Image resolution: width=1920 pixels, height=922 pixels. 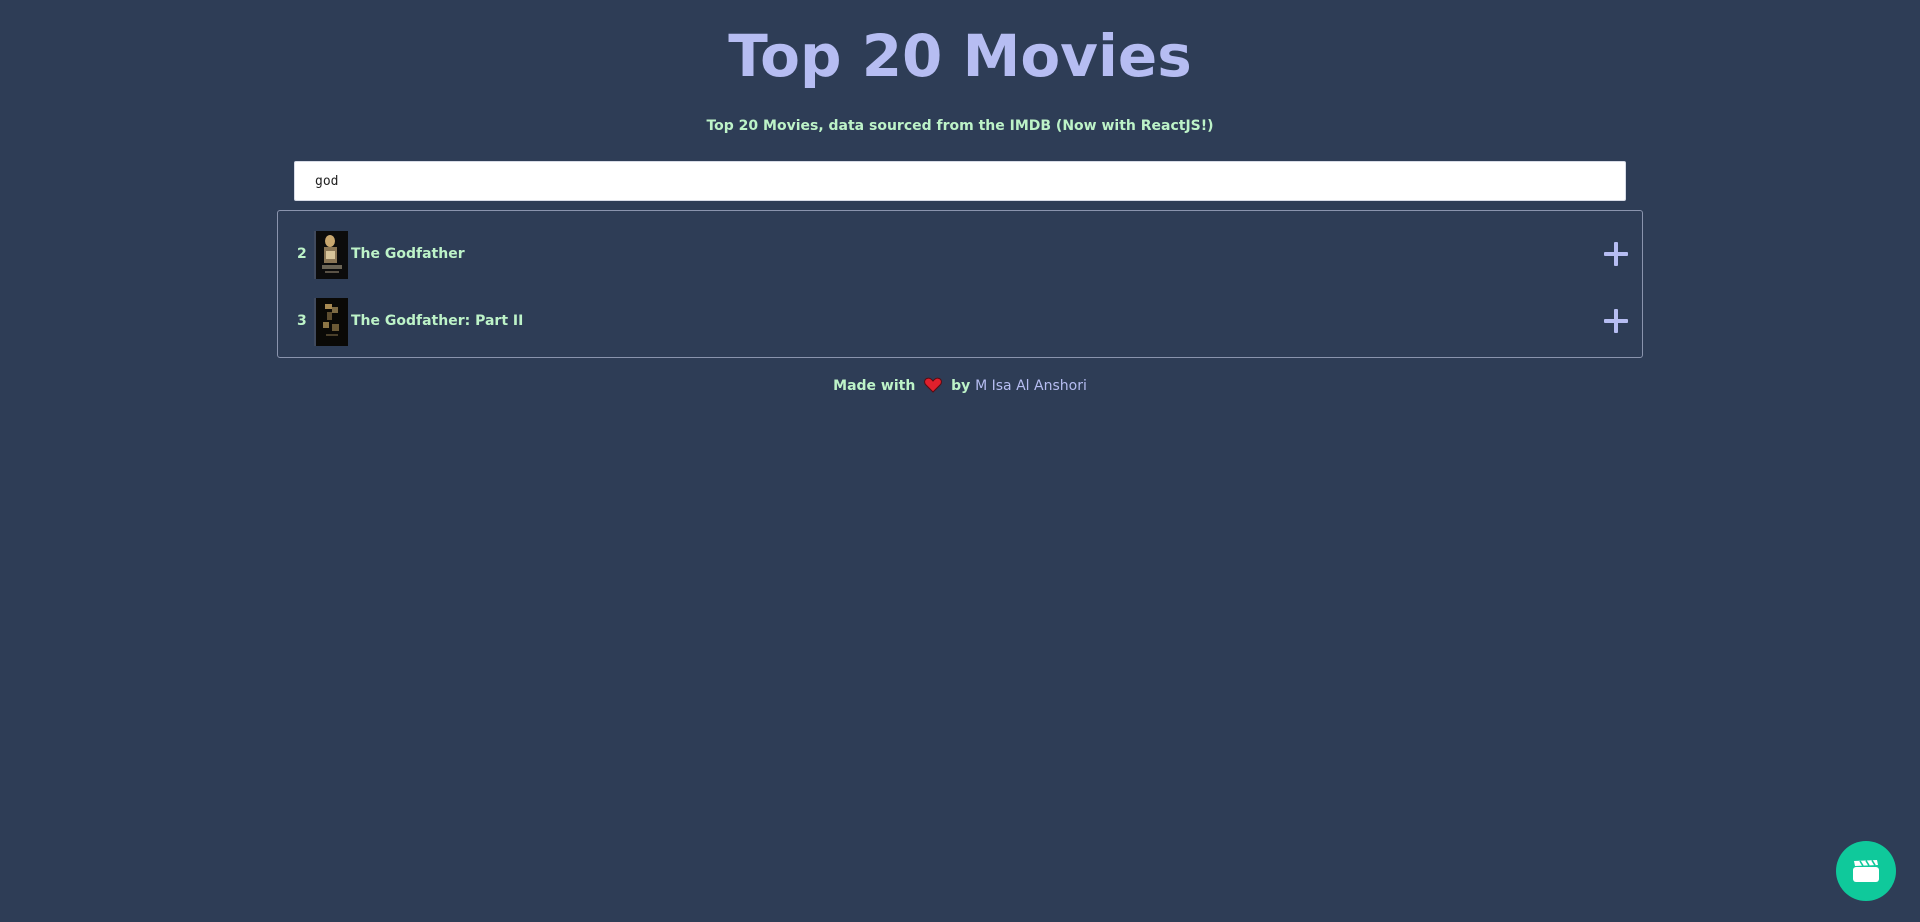 I want to click on movie-rank: 3, so click(x=302, y=321).